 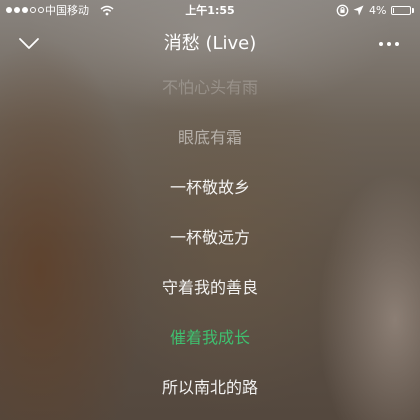 I want to click on battery-percentage: 4%, so click(x=378, y=10).